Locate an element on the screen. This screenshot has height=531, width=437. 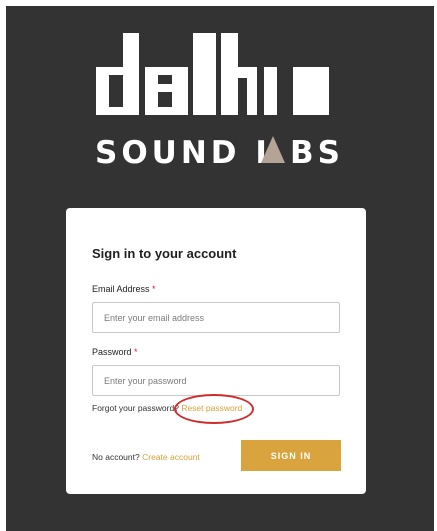
tagline-sound-l: SOUND L is located at coordinates (187, 153).